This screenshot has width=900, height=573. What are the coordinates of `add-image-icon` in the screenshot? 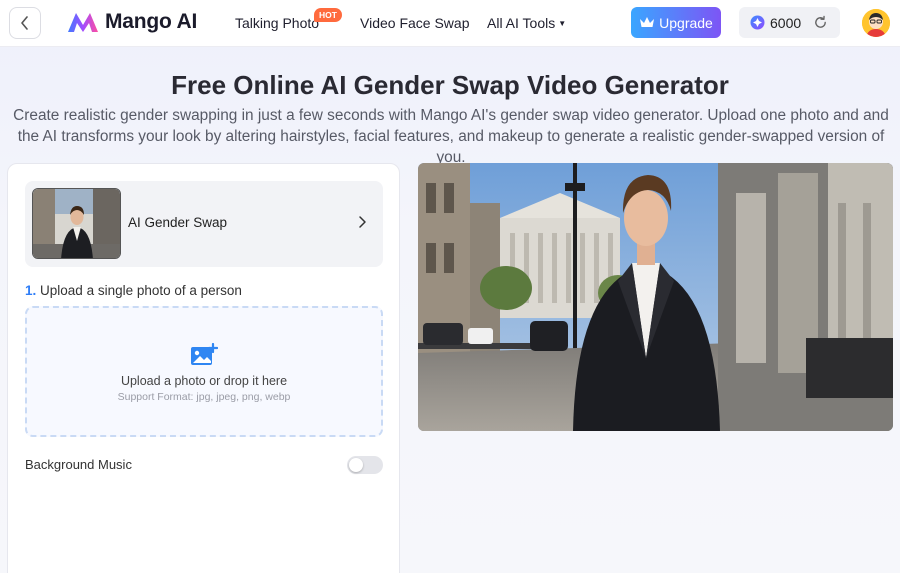 It's located at (204, 354).